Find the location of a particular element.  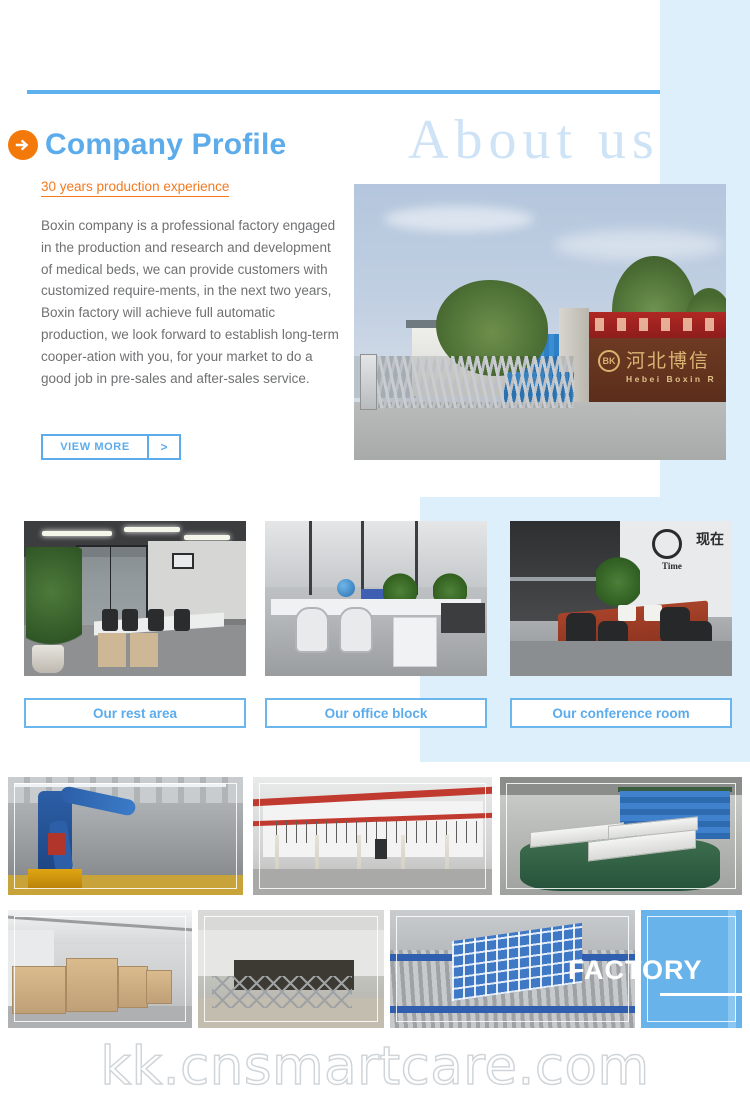

factory-label: FACTORY is located at coordinates (635, 970).